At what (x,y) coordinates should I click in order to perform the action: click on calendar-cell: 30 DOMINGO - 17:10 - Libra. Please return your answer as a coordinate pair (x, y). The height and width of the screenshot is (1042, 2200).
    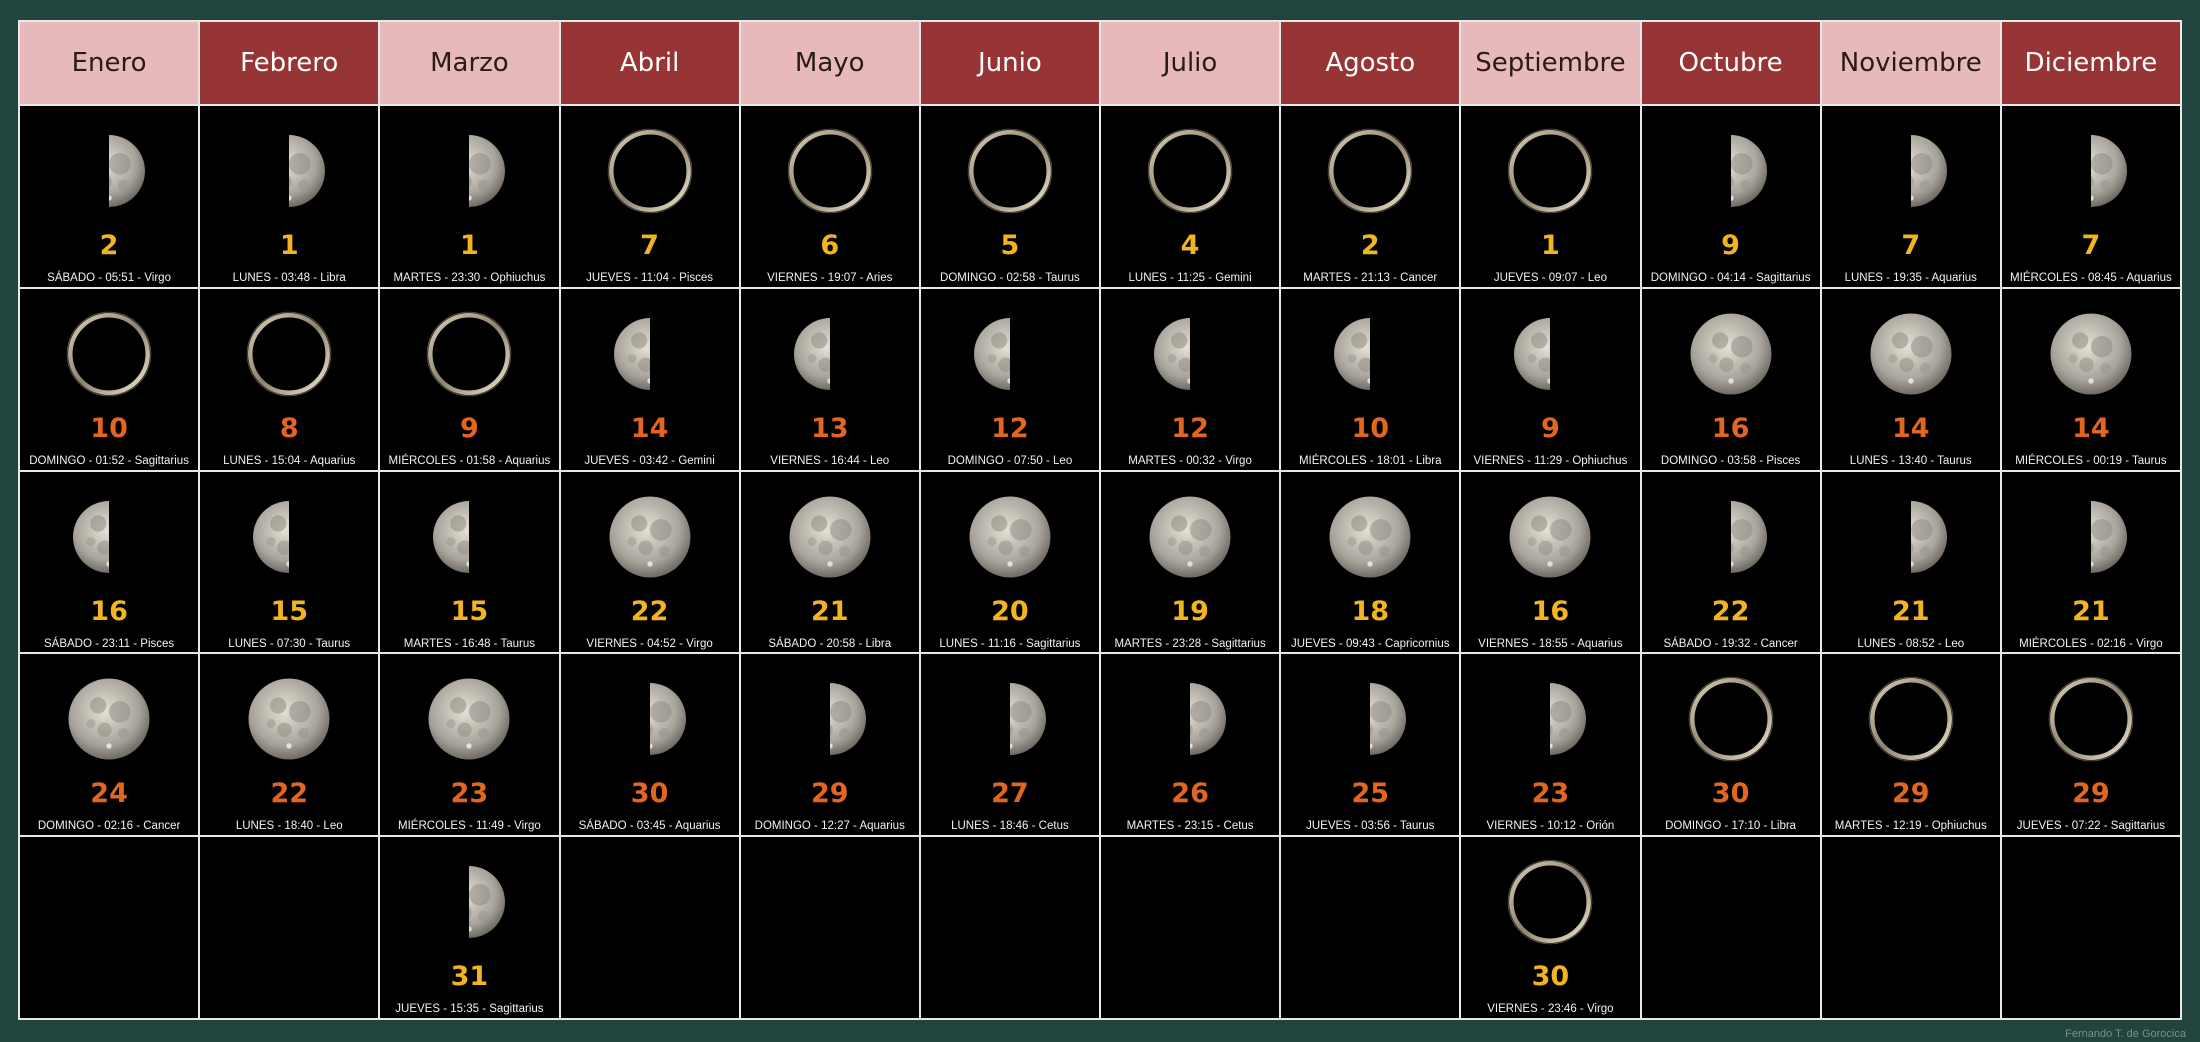
    Looking at the image, I should click on (1730, 745).